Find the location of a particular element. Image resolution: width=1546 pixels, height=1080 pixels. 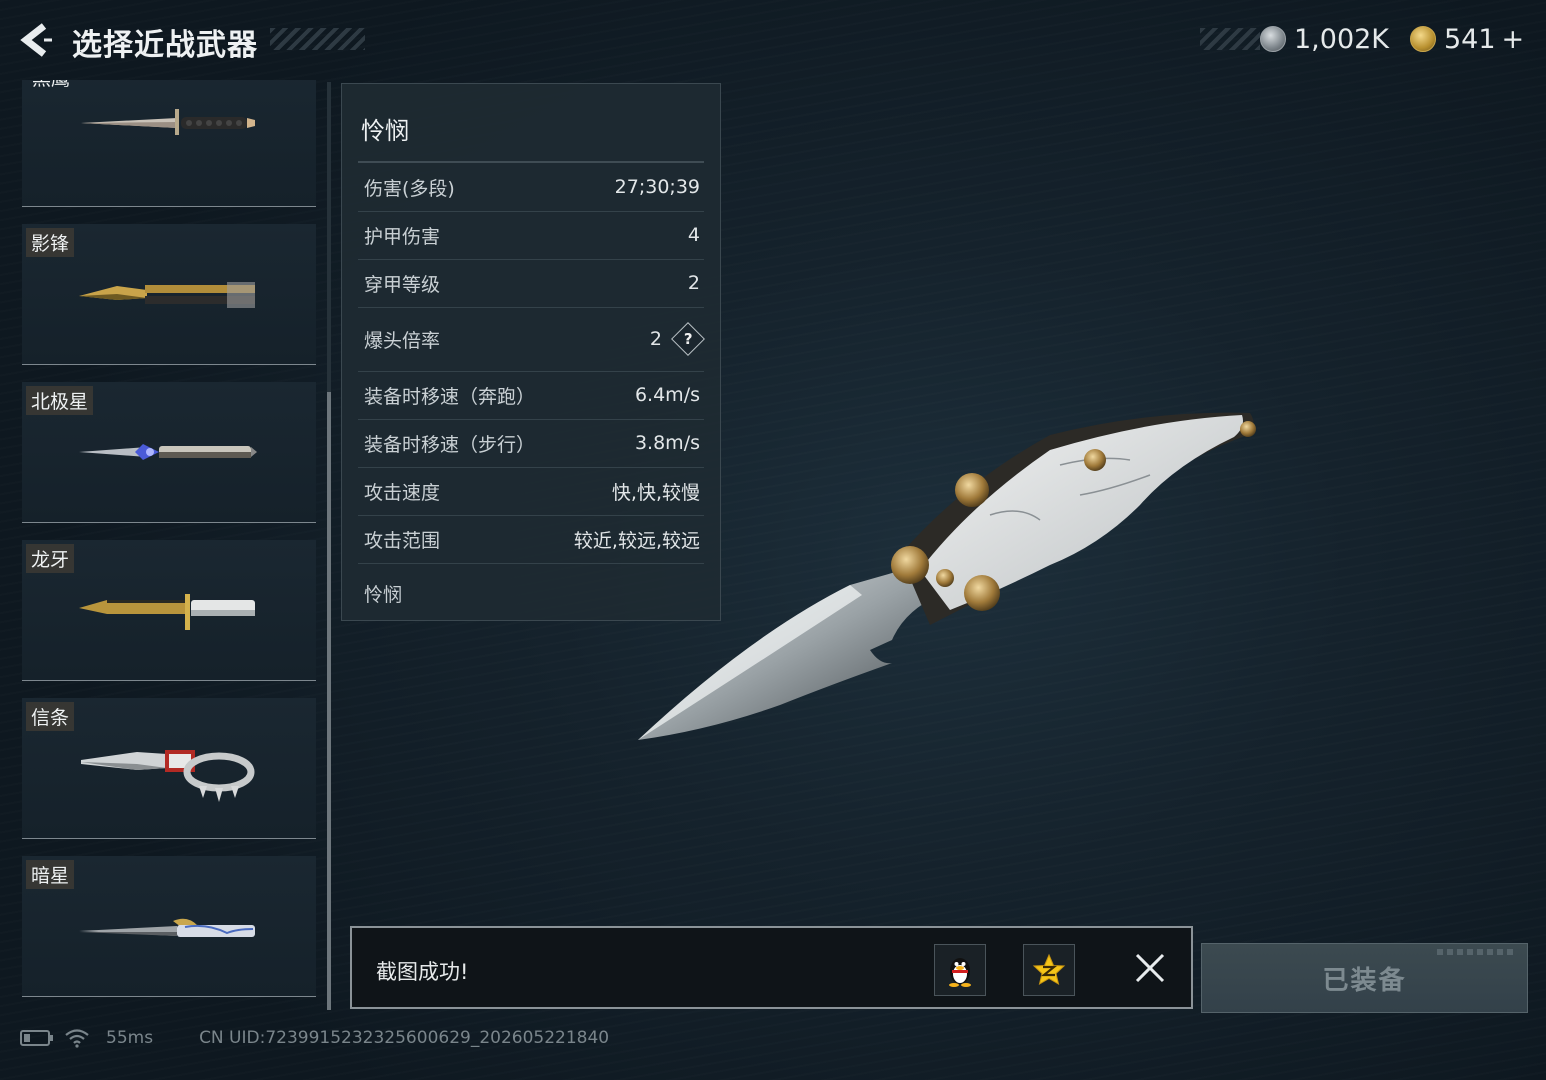

knife-icon-anxing is located at coordinates (167, 927).